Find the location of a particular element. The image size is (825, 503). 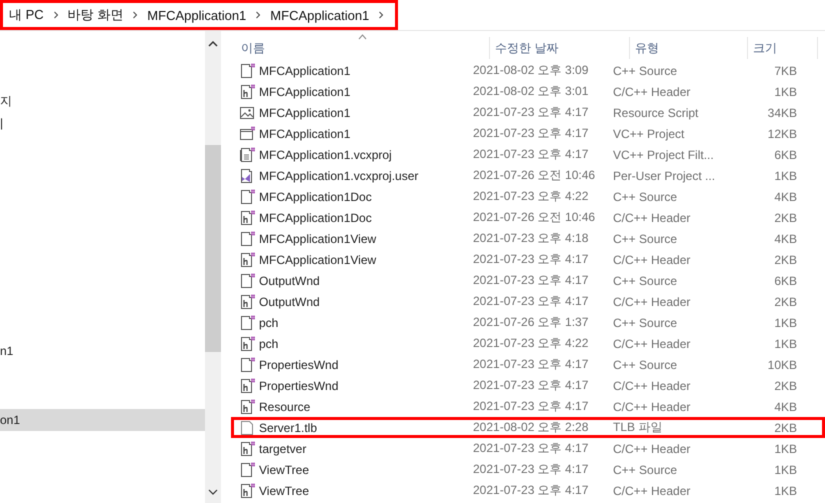

file-row: ViewTree 2021-07-23 오후 4:17 C/C++ Header 1KB is located at coordinates (528, 490).